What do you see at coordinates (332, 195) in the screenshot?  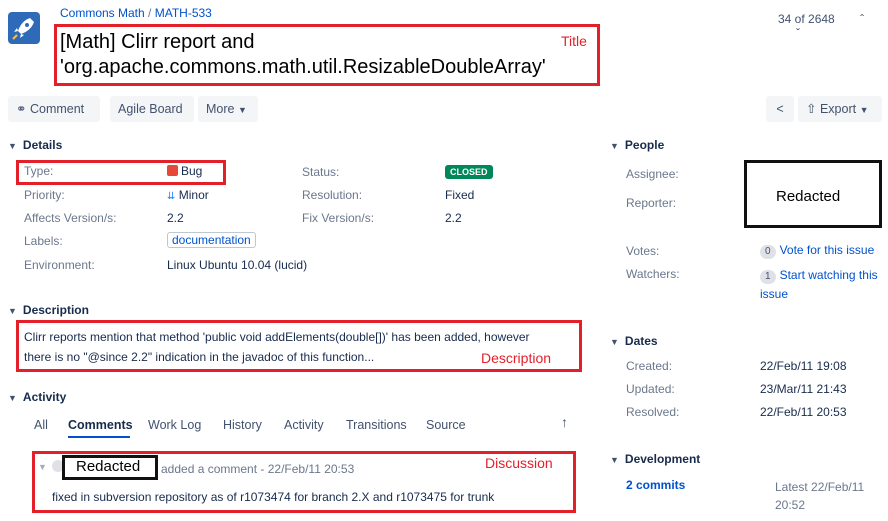 I see `resolution-label: Resolution:` at bounding box center [332, 195].